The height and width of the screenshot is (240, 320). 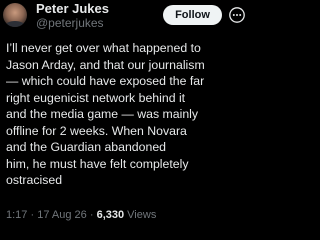 What do you see at coordinates (102, 114) in the screenshot?
I see `tweet-text-line: and the media game — was mainly` at bounding box center [102, 114].